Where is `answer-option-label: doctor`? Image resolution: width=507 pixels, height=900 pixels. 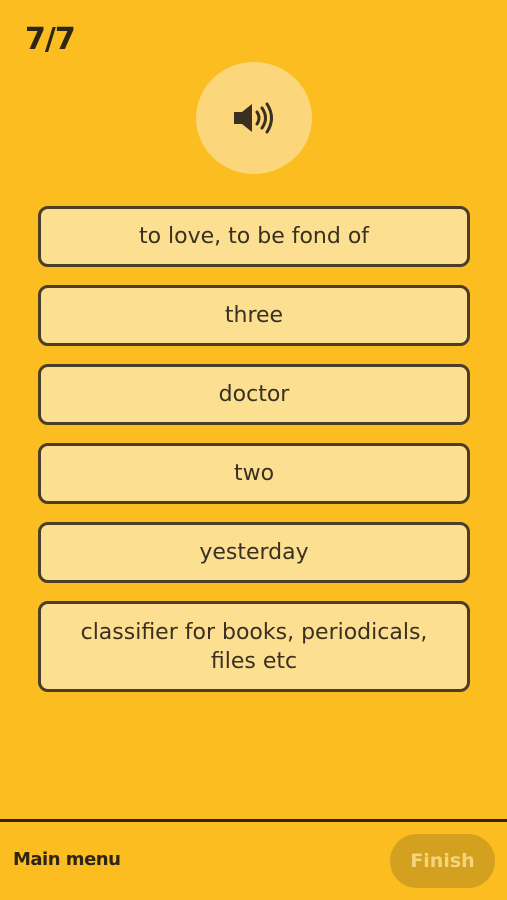 answer-option-label: doctor is located at coordinates (254, 394).